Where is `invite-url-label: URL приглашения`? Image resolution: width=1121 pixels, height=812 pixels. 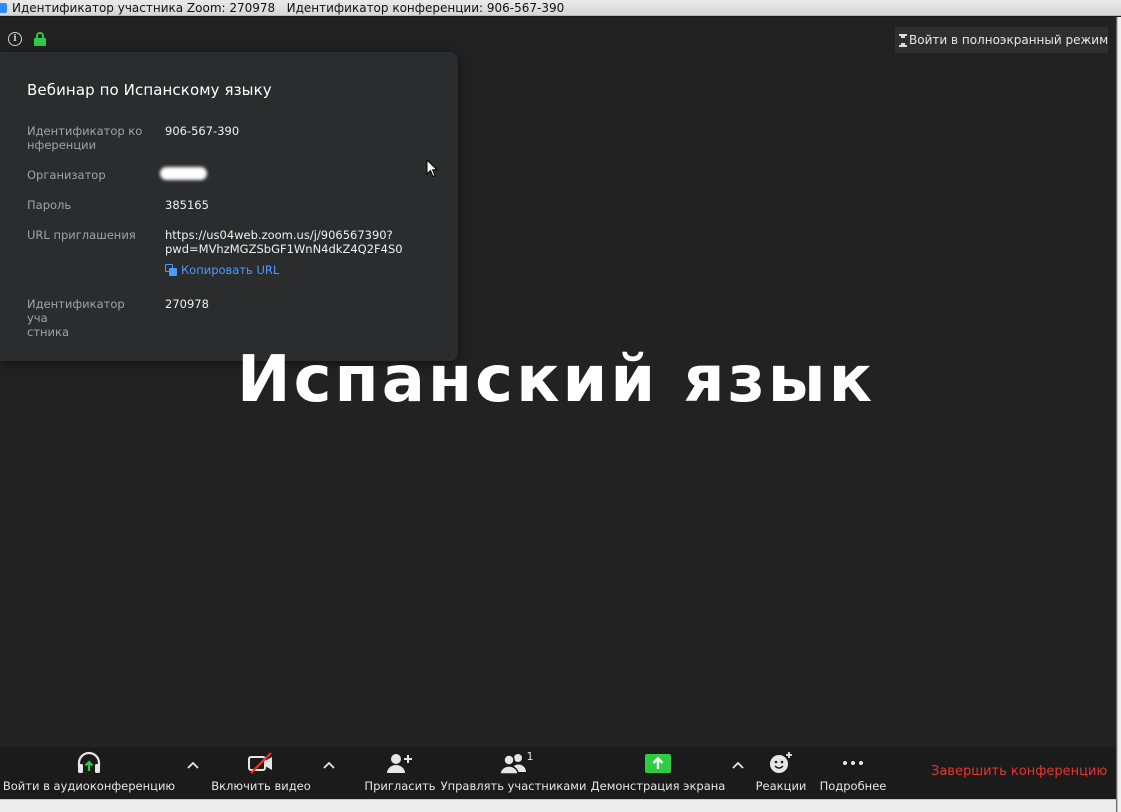
invite-url-label: URL приглашения is located at coordinates (81, 235).